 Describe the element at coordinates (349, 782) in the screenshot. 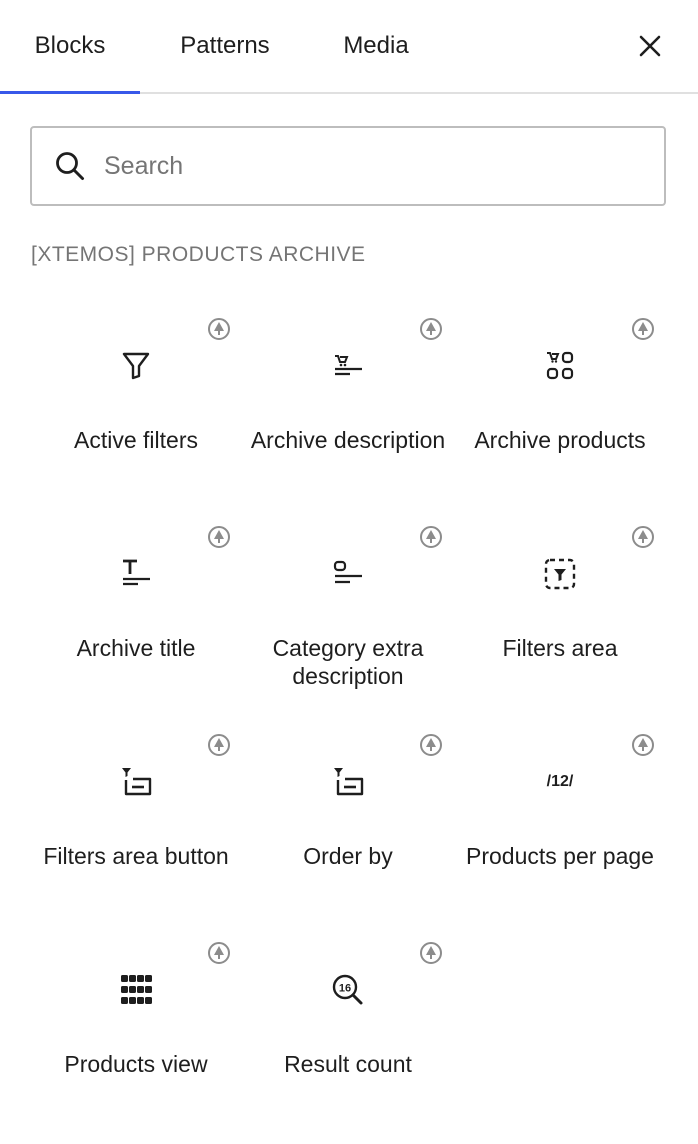

I see `order-by-icon` at that location.